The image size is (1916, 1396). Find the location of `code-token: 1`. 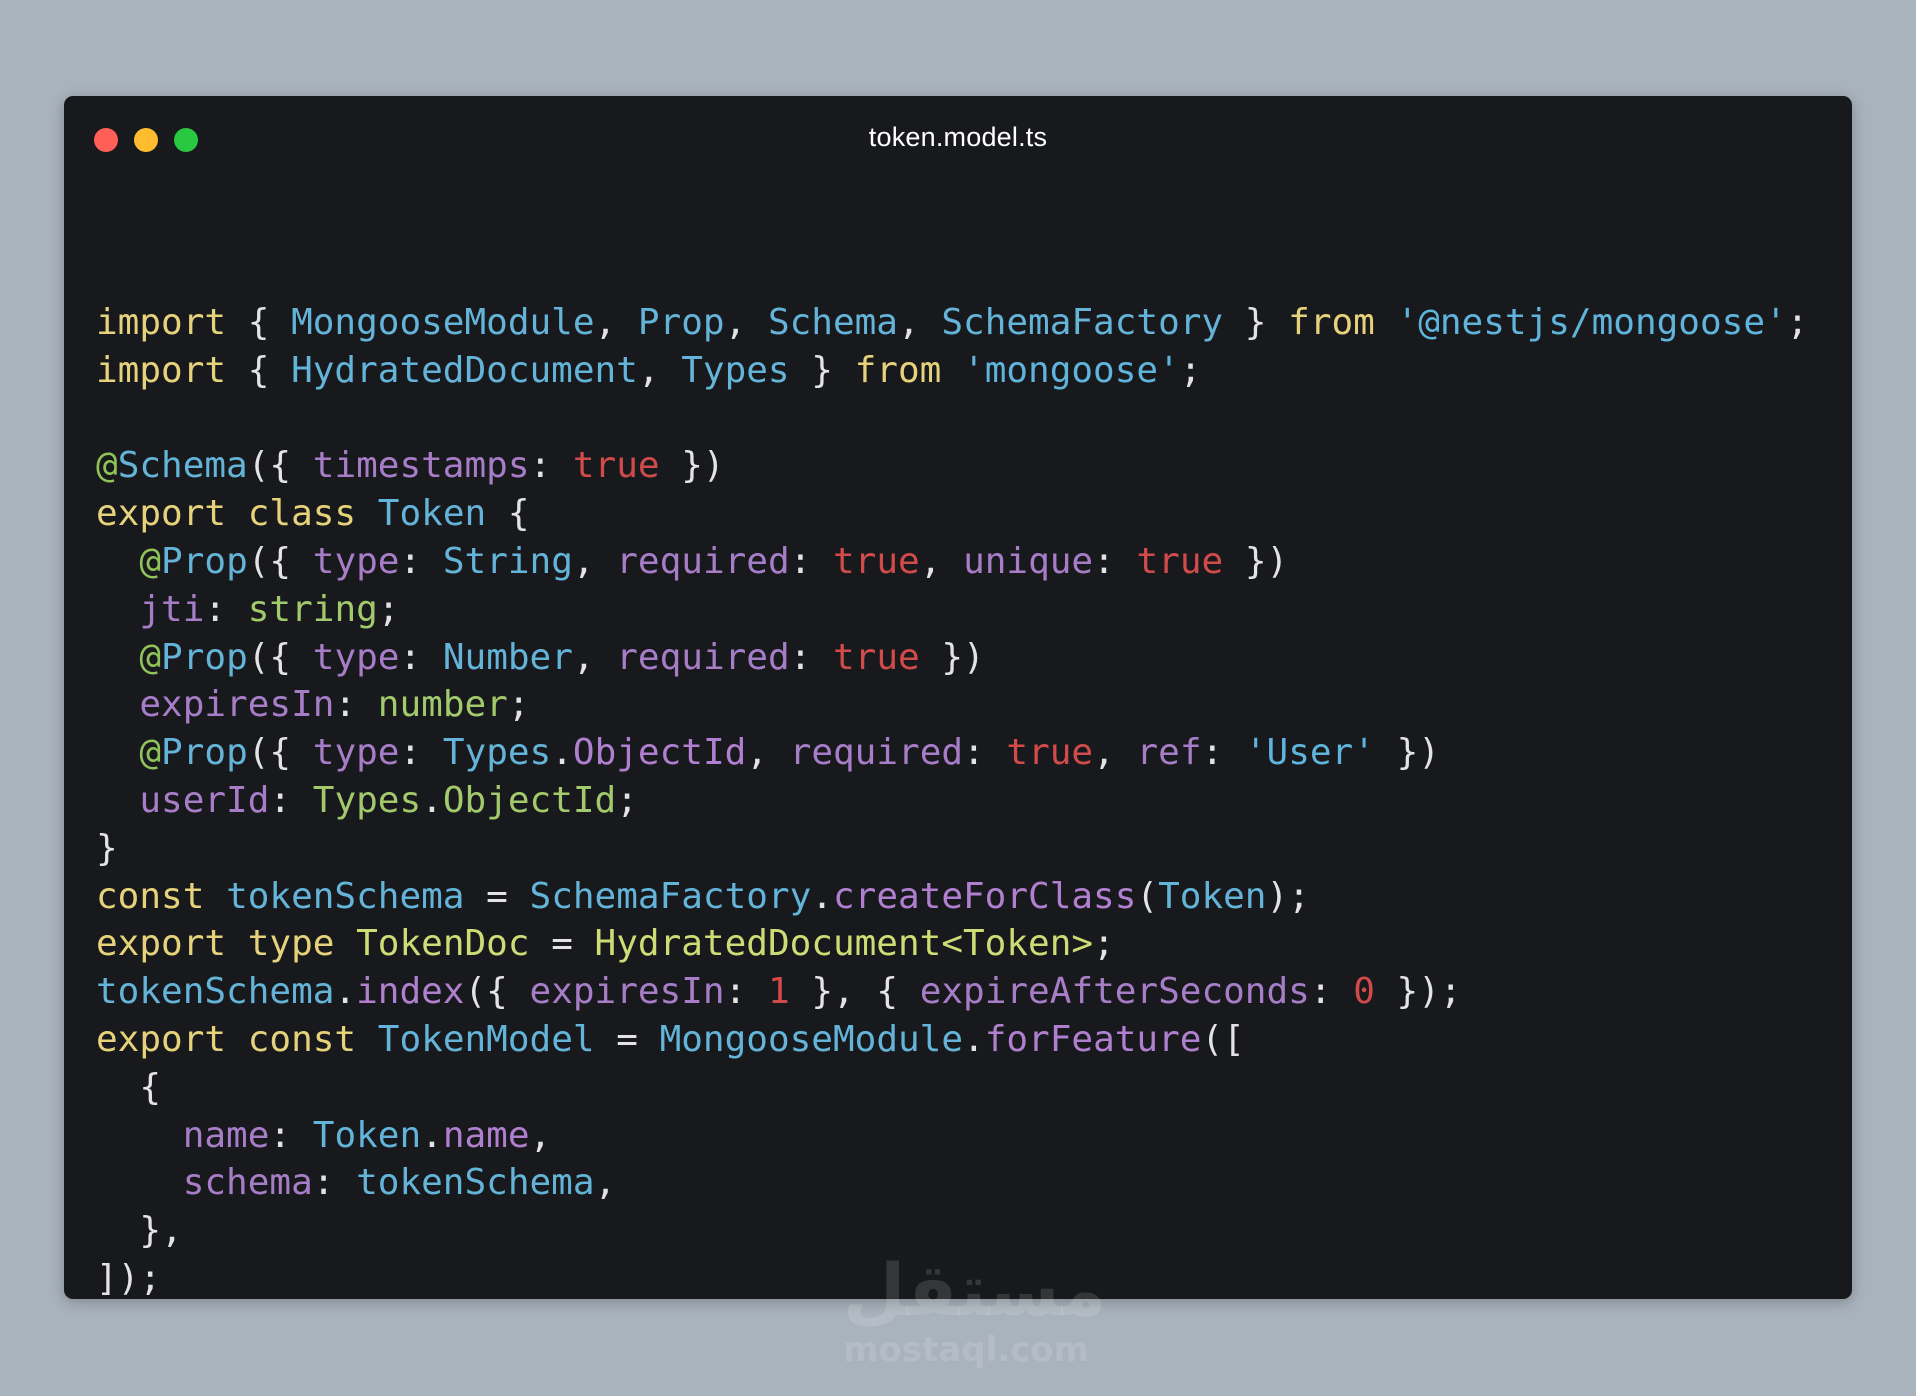

code-token: 1 is located at coordinates (778, 992).